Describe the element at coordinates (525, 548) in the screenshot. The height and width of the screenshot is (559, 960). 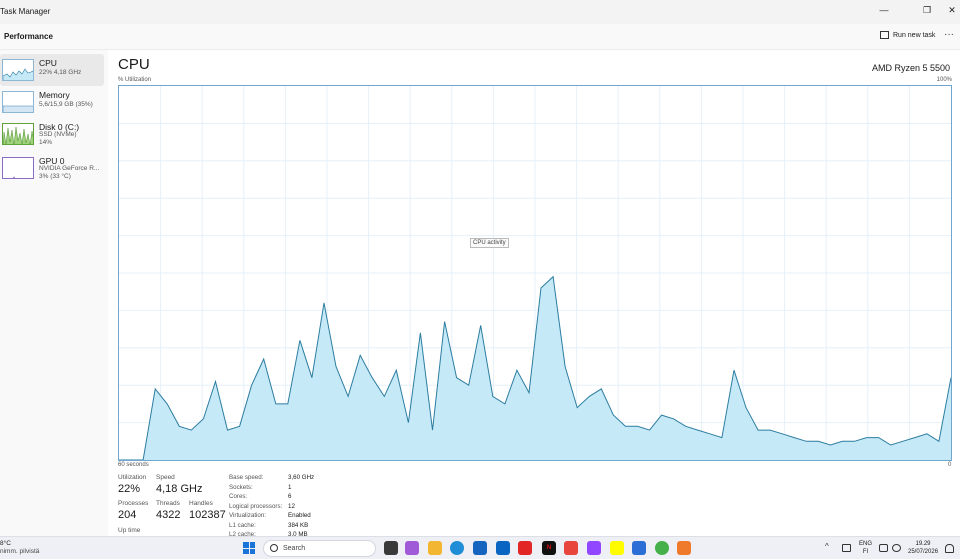
I see `youtube-icon` at that location.